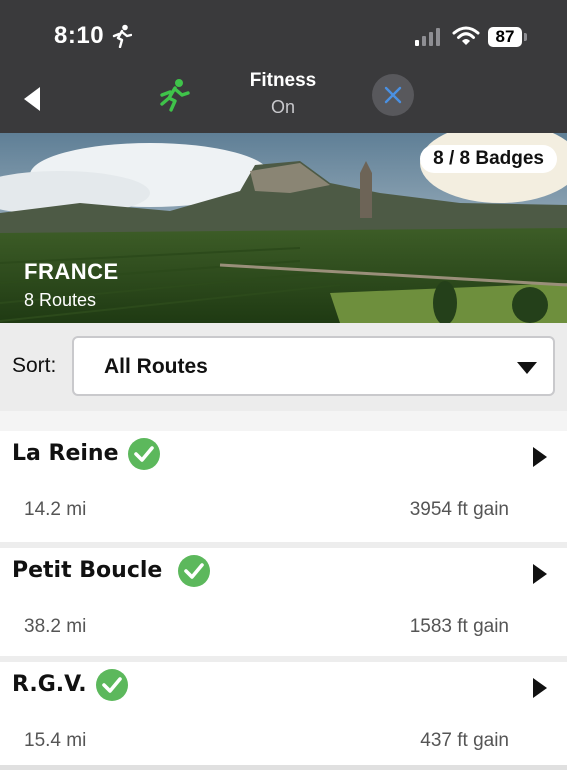 The image size is (567, 770). What do you see at coordinates (283, 712) in the screenshot?
I see `route-row-rgv: R.G.V. 15.4 mi 437 ft gain` at bounding box center [283, 712].